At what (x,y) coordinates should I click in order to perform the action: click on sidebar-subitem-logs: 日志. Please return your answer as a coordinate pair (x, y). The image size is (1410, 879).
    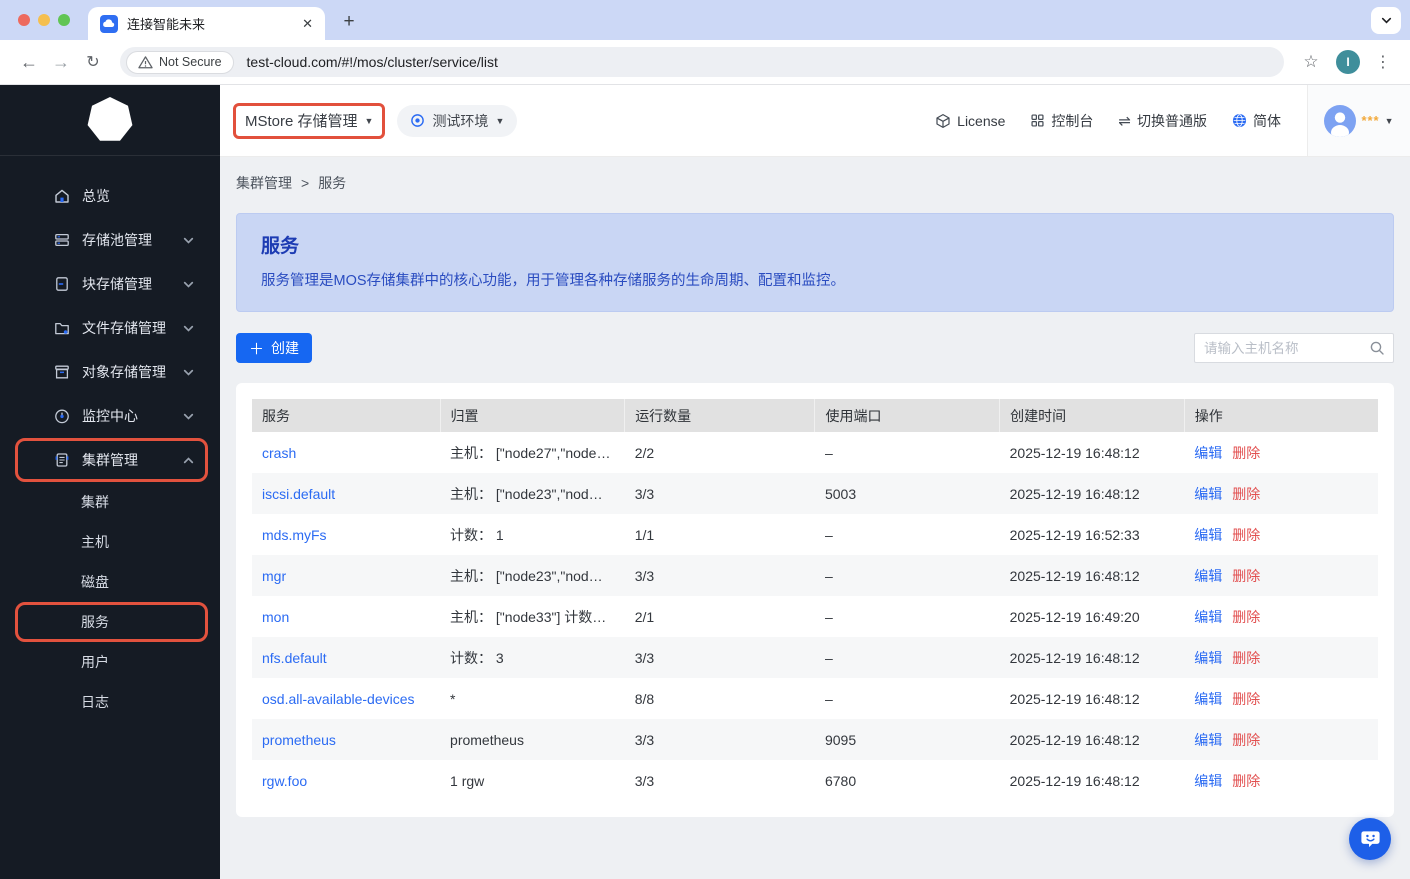
    Looking at the image, I should click on (111, 702).